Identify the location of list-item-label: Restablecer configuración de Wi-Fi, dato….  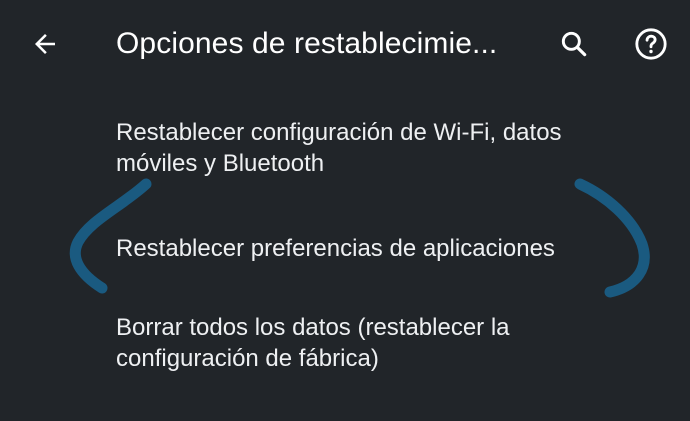
(339, 148).